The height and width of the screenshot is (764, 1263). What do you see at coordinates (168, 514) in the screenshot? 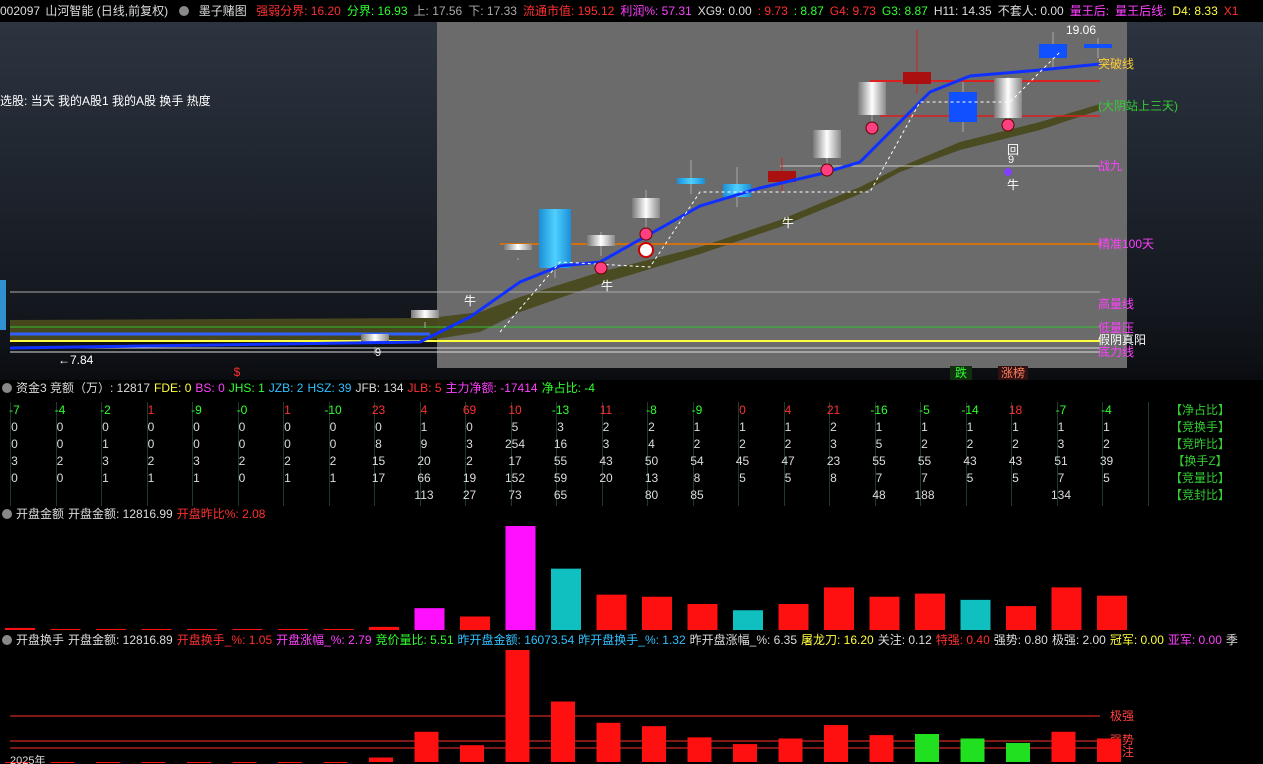
I see `open-amount-values: 开盘金额: 12816.99 开盘昨比%: 2.08` at bounding box center [168, 514].